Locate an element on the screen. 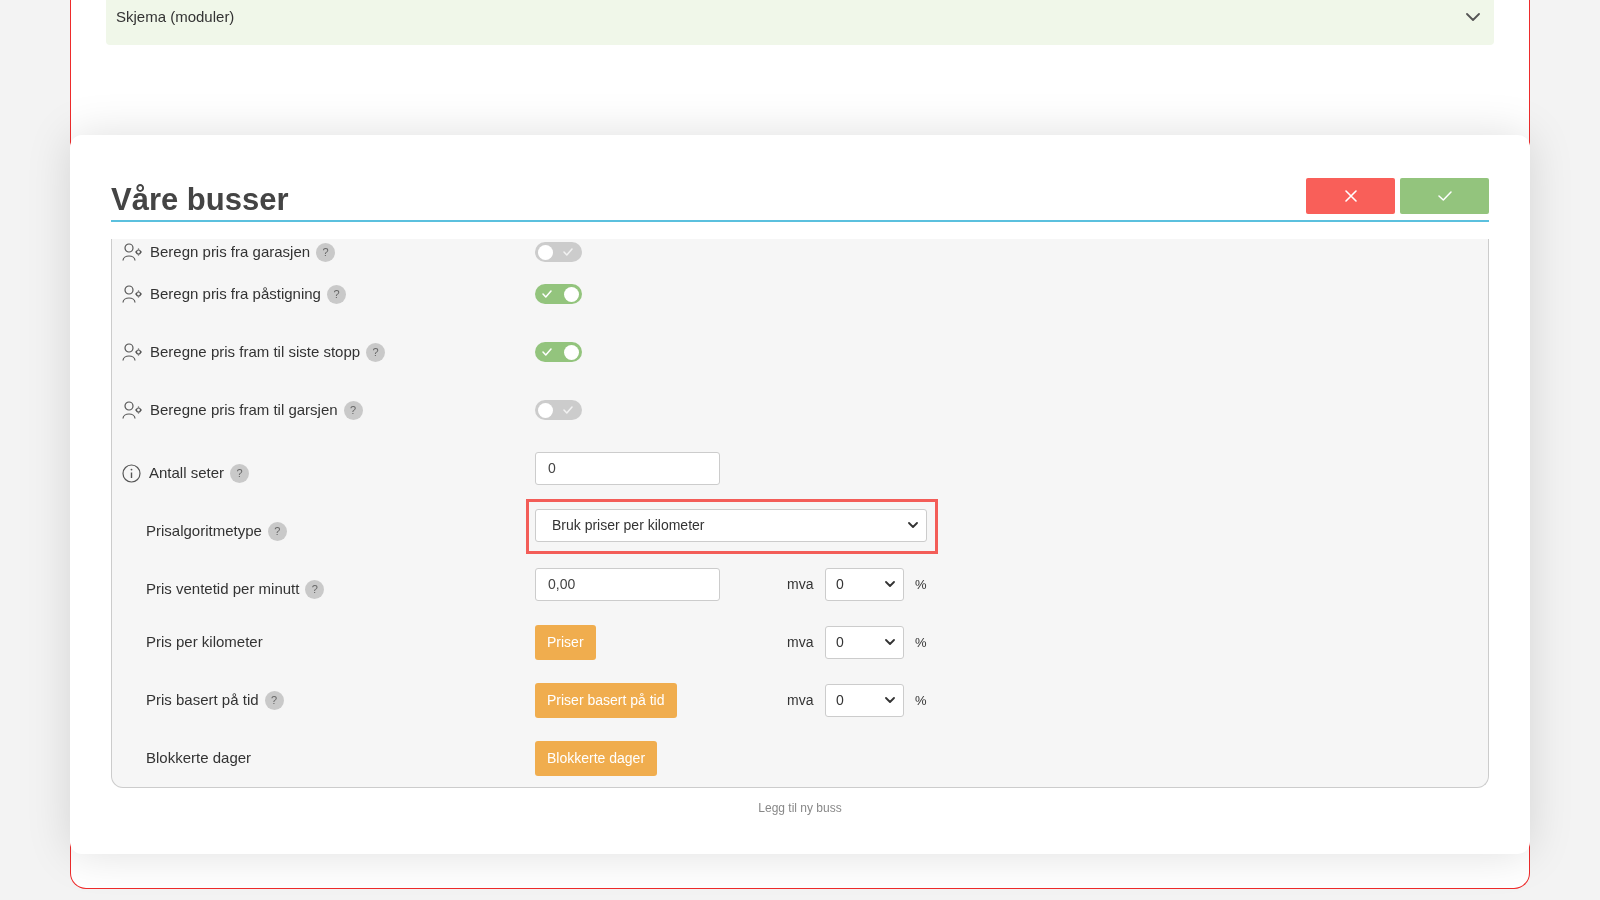 The height and width of the screenshot is (900, 1600). field-label: Beregne pris fram til garsjen is located at coordinates (244, 410).